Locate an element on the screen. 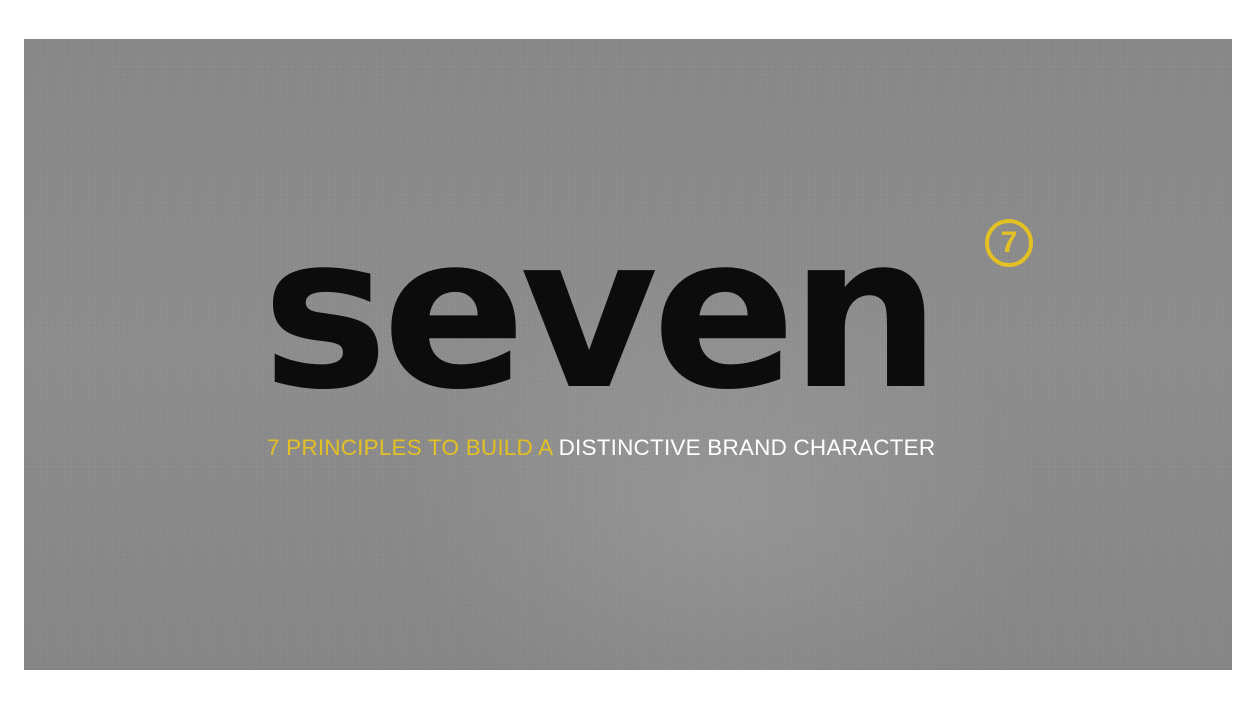 Image resolution: width=1259 pixels, height=708 pixels. tagline-highlight: 7 PRINCIPLES TO BUILD A is located at coordinates (410, 447).